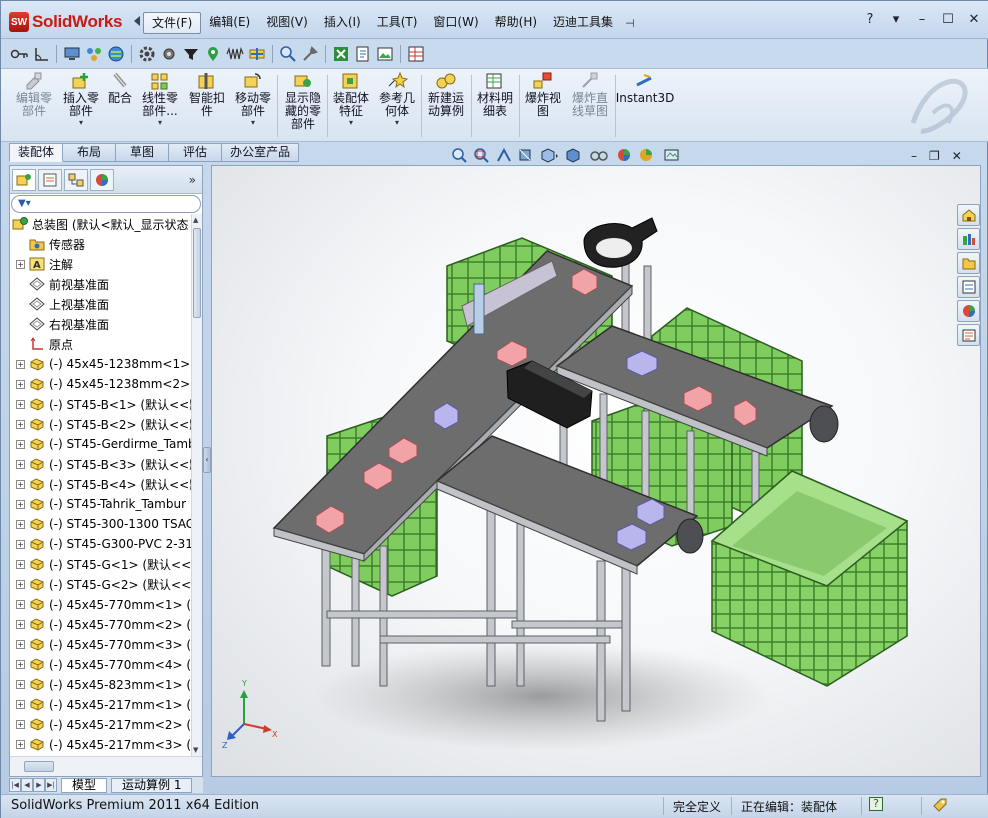 This screenshot has width=988, height=818. I want to click on viewport-close-button: ✕, so click(957, 156).